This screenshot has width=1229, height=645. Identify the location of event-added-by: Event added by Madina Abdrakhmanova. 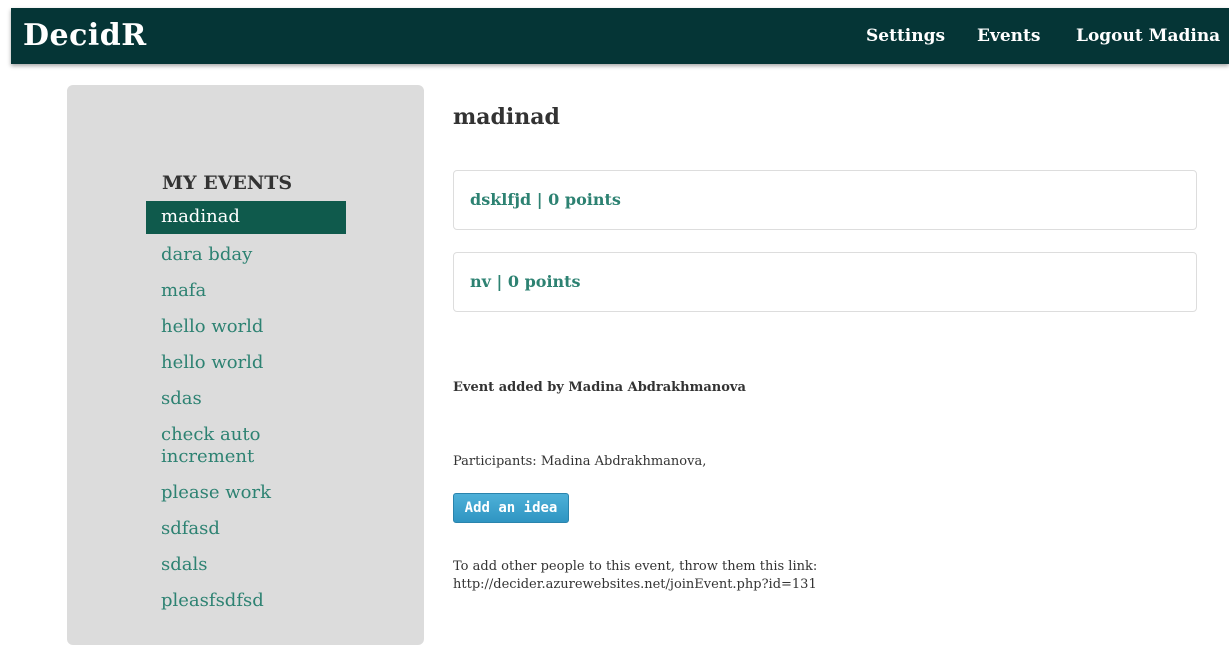
(599, 387).